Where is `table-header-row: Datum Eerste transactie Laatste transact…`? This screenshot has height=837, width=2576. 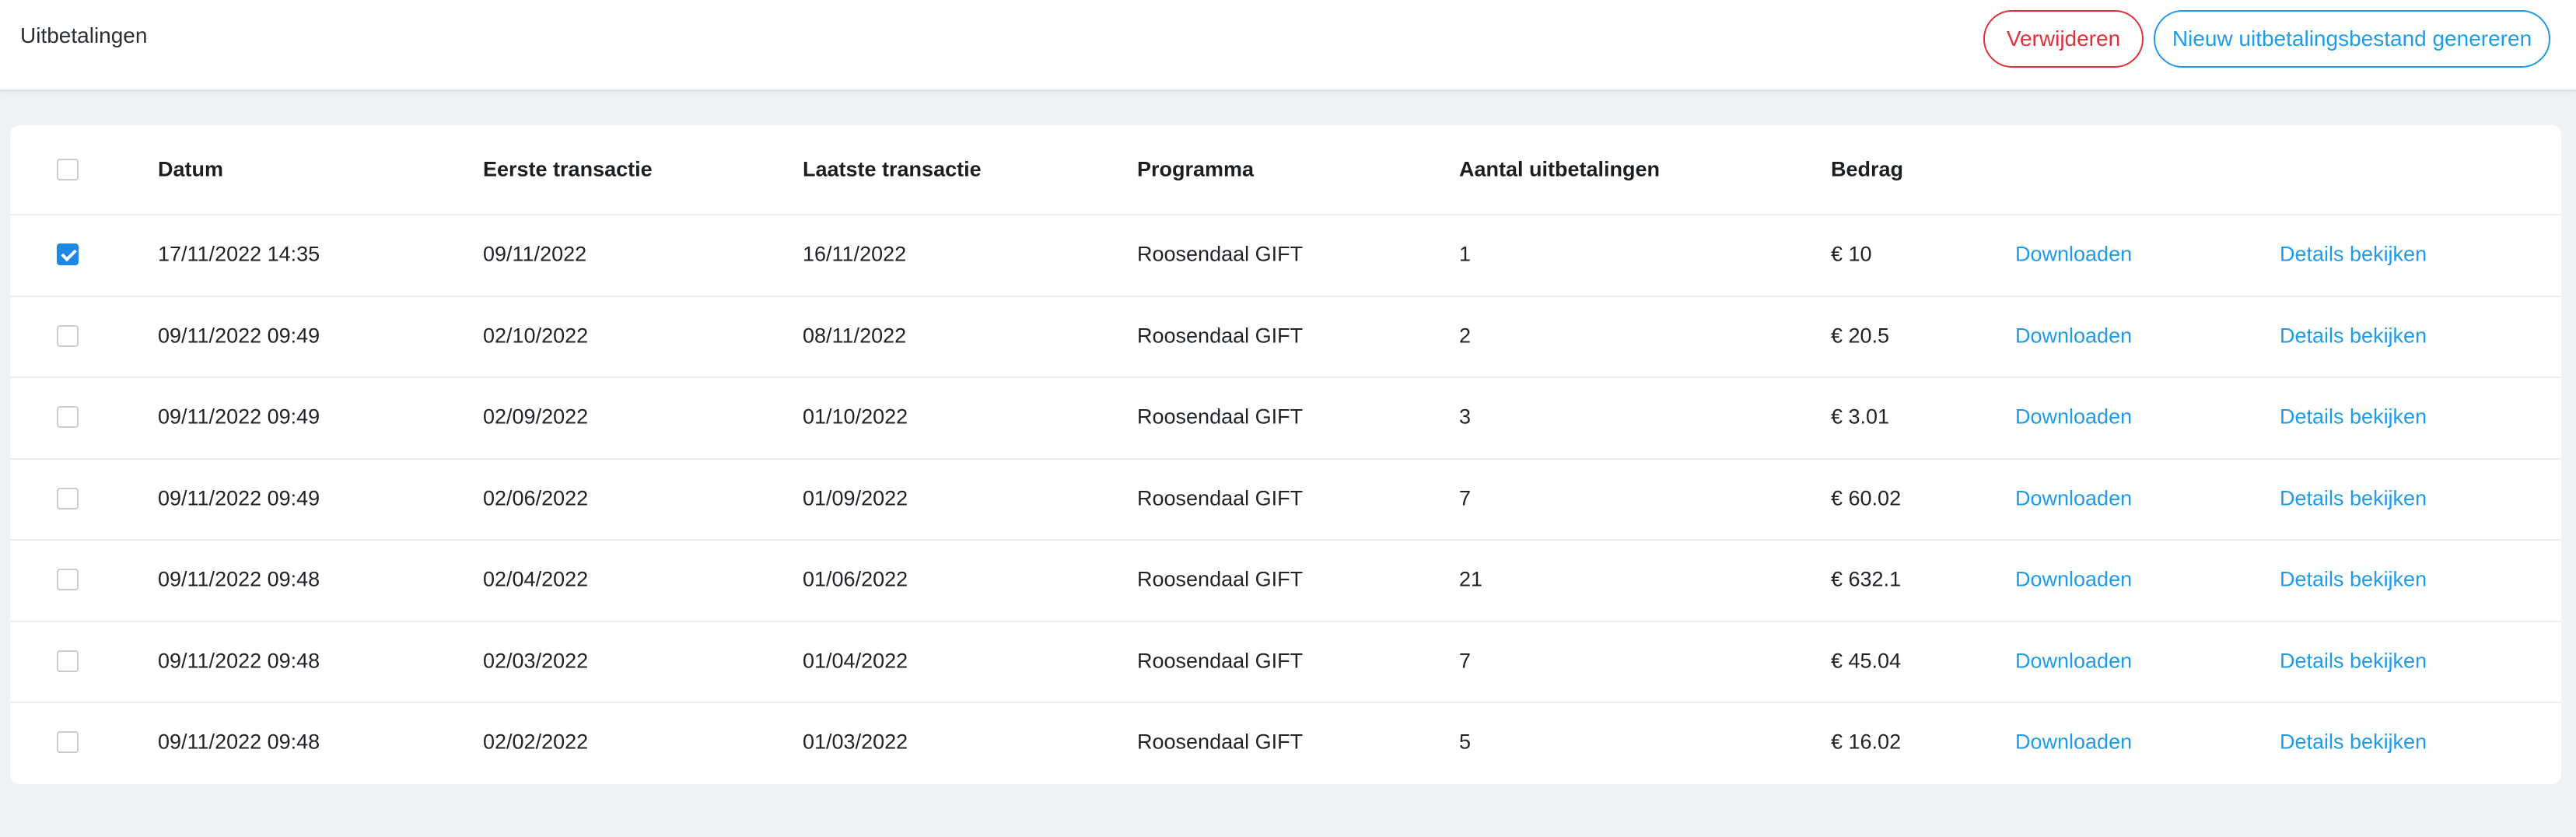
table-header-row: Datum Eerste transactie Laatste transact… is located at coordinates (1286, 170).